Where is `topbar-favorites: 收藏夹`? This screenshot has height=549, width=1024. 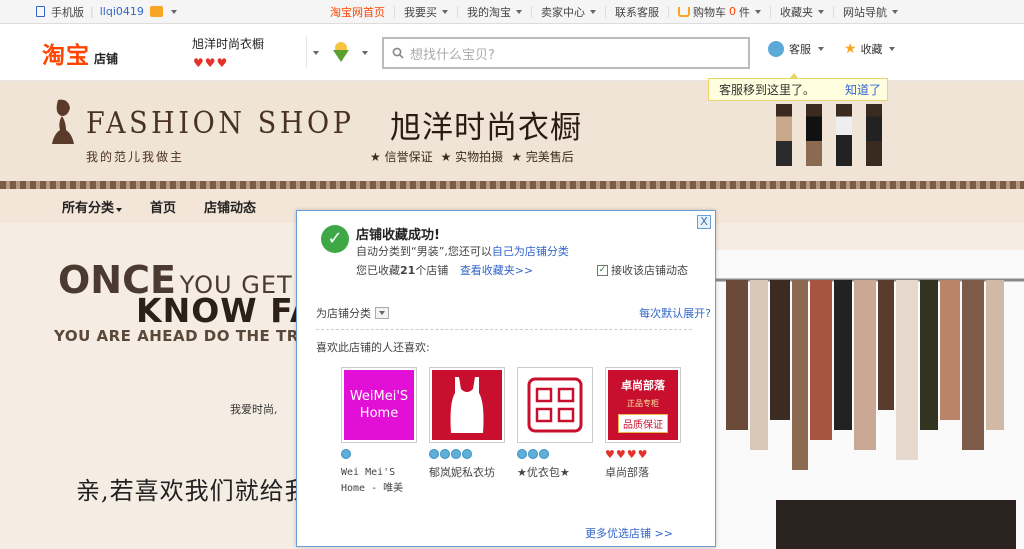
topbar-favorites: 收藏夹 is located at coordinates (801, 12).